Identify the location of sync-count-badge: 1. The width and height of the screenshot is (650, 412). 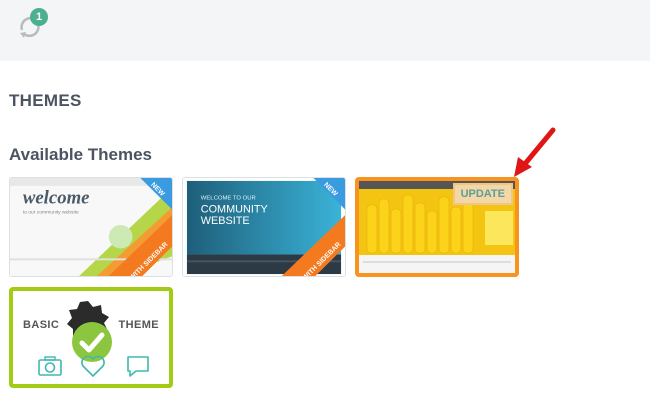
(39, 17).